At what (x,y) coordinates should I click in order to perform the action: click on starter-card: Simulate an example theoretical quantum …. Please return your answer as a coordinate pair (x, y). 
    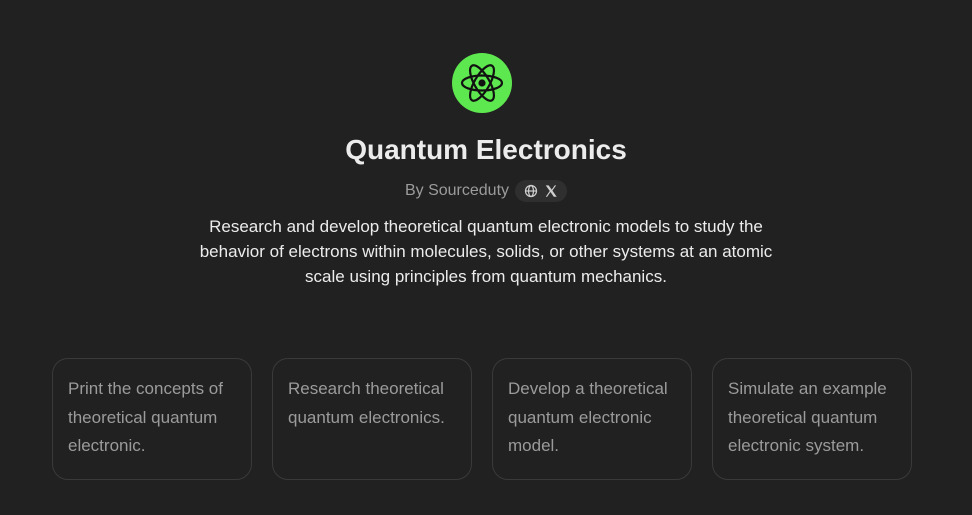
    Looking at the image, I should click on (812, 419).